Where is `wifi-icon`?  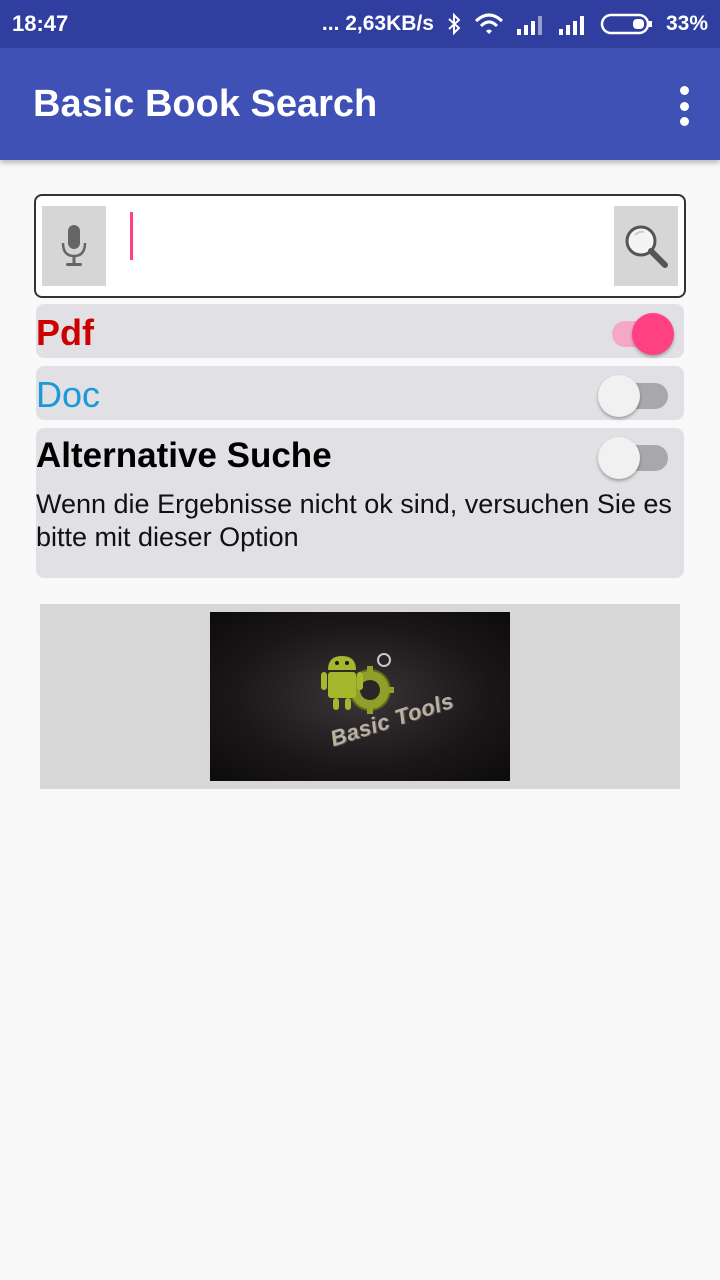
wifi-icon is located at coordinates (488, 23).